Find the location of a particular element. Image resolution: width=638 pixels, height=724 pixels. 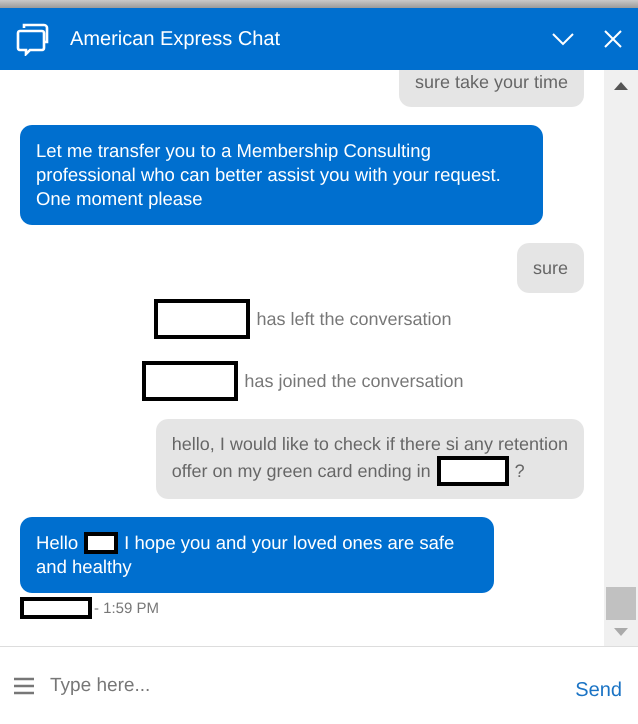

message-text: sure is located at coordinates (550, 268).